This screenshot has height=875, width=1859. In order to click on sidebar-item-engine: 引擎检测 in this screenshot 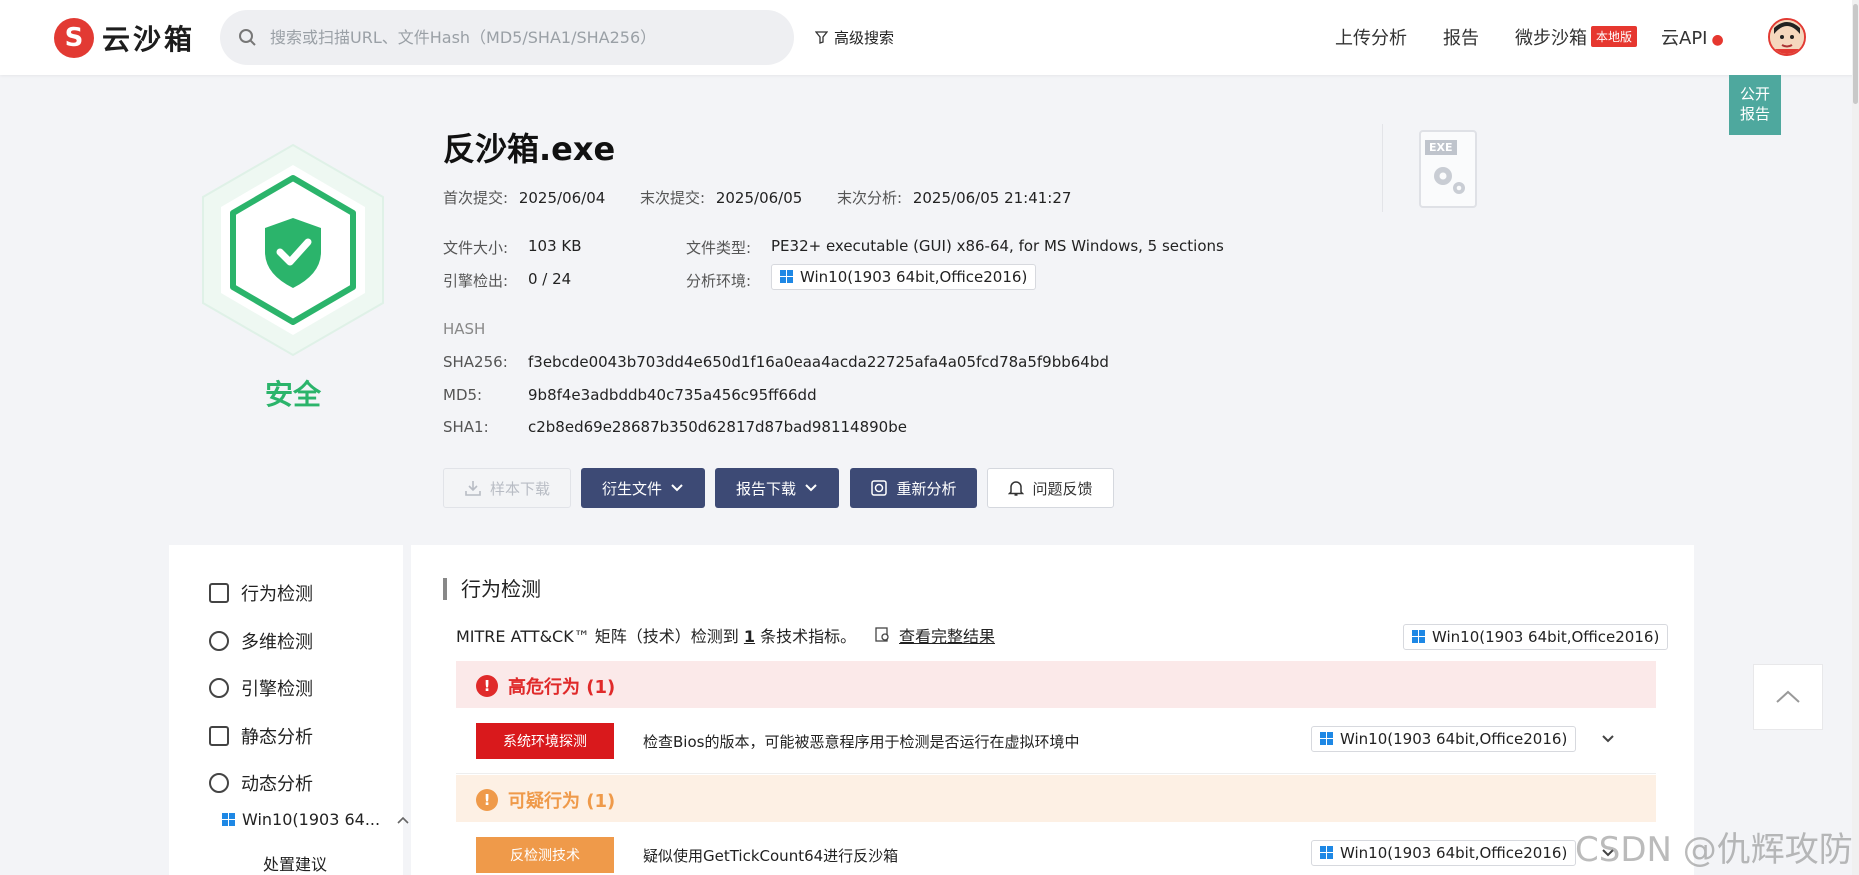, I will do `click(261, 688)`.